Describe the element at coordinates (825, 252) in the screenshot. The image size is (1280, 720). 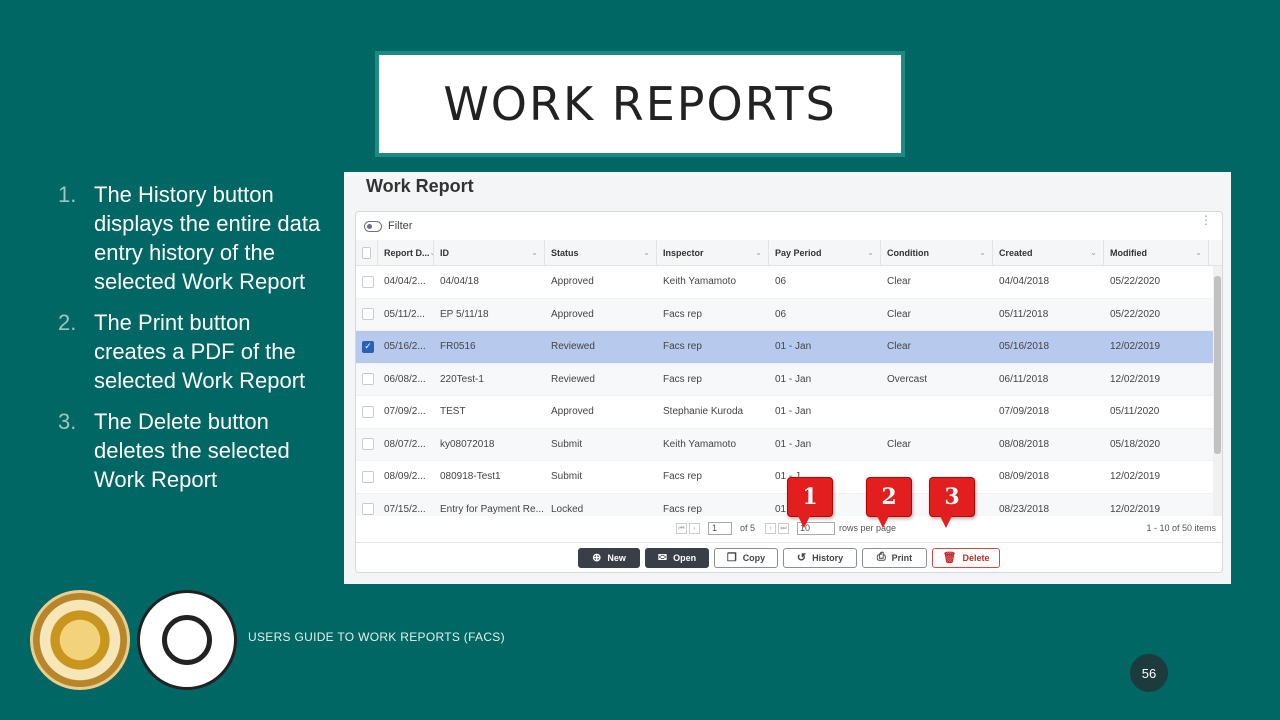
I see `column-header: Pay Period ⌄` at that location.